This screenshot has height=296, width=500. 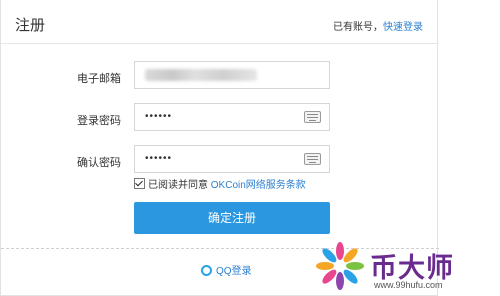 What do you see at coordinates (159, 158) in the screenshot?
I see `confirm-password-value: ••••••` at bounding box center [159, 158].